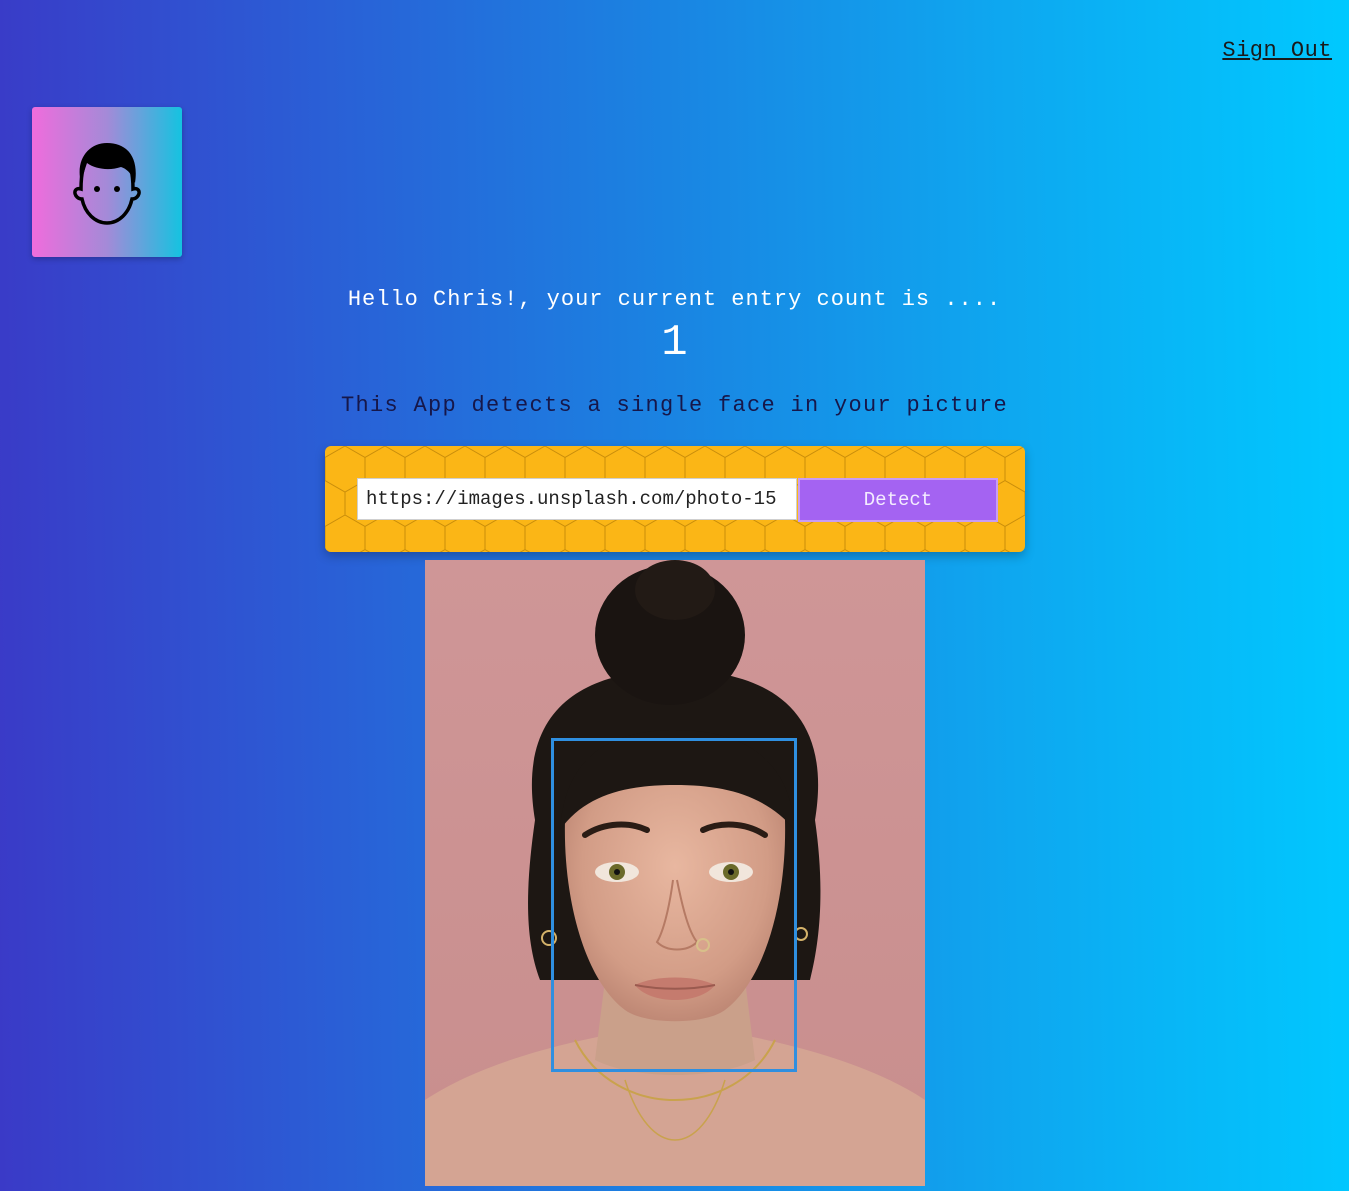  What do you see at coordinates (577, 499) in the screenshot?
I see `image-url-input` at bounding box center [577, 499].